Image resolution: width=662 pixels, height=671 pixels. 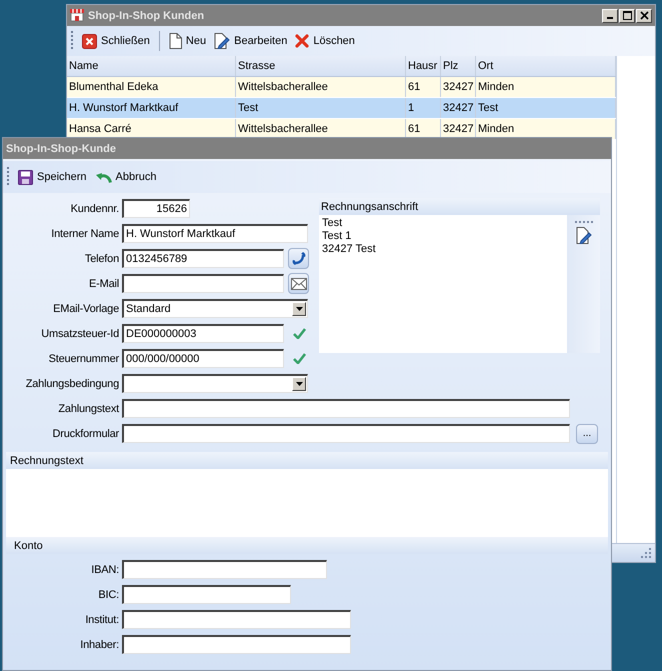 I want to click on field-label: BIC:, so click(x=108, y=594).